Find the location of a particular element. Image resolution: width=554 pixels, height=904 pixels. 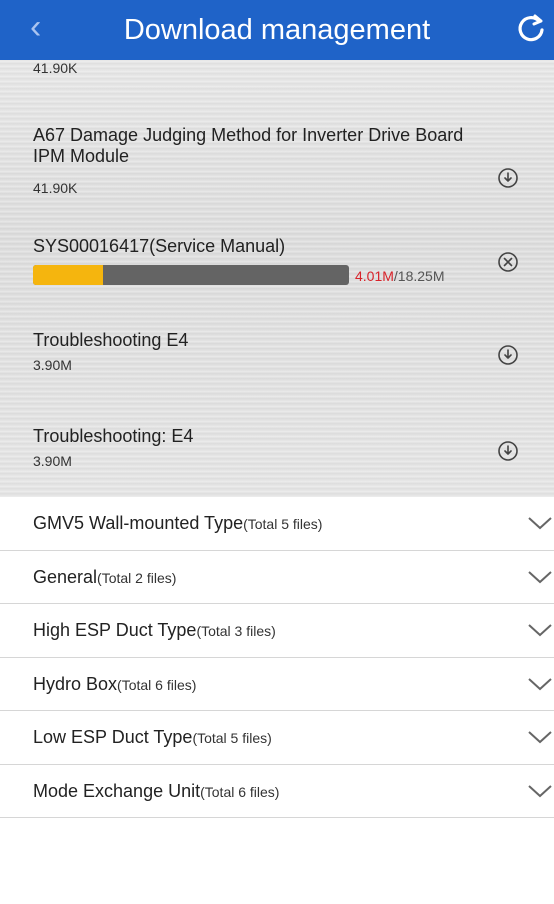

partial-item-size: 41.90K is located at coordinates (55, 68).